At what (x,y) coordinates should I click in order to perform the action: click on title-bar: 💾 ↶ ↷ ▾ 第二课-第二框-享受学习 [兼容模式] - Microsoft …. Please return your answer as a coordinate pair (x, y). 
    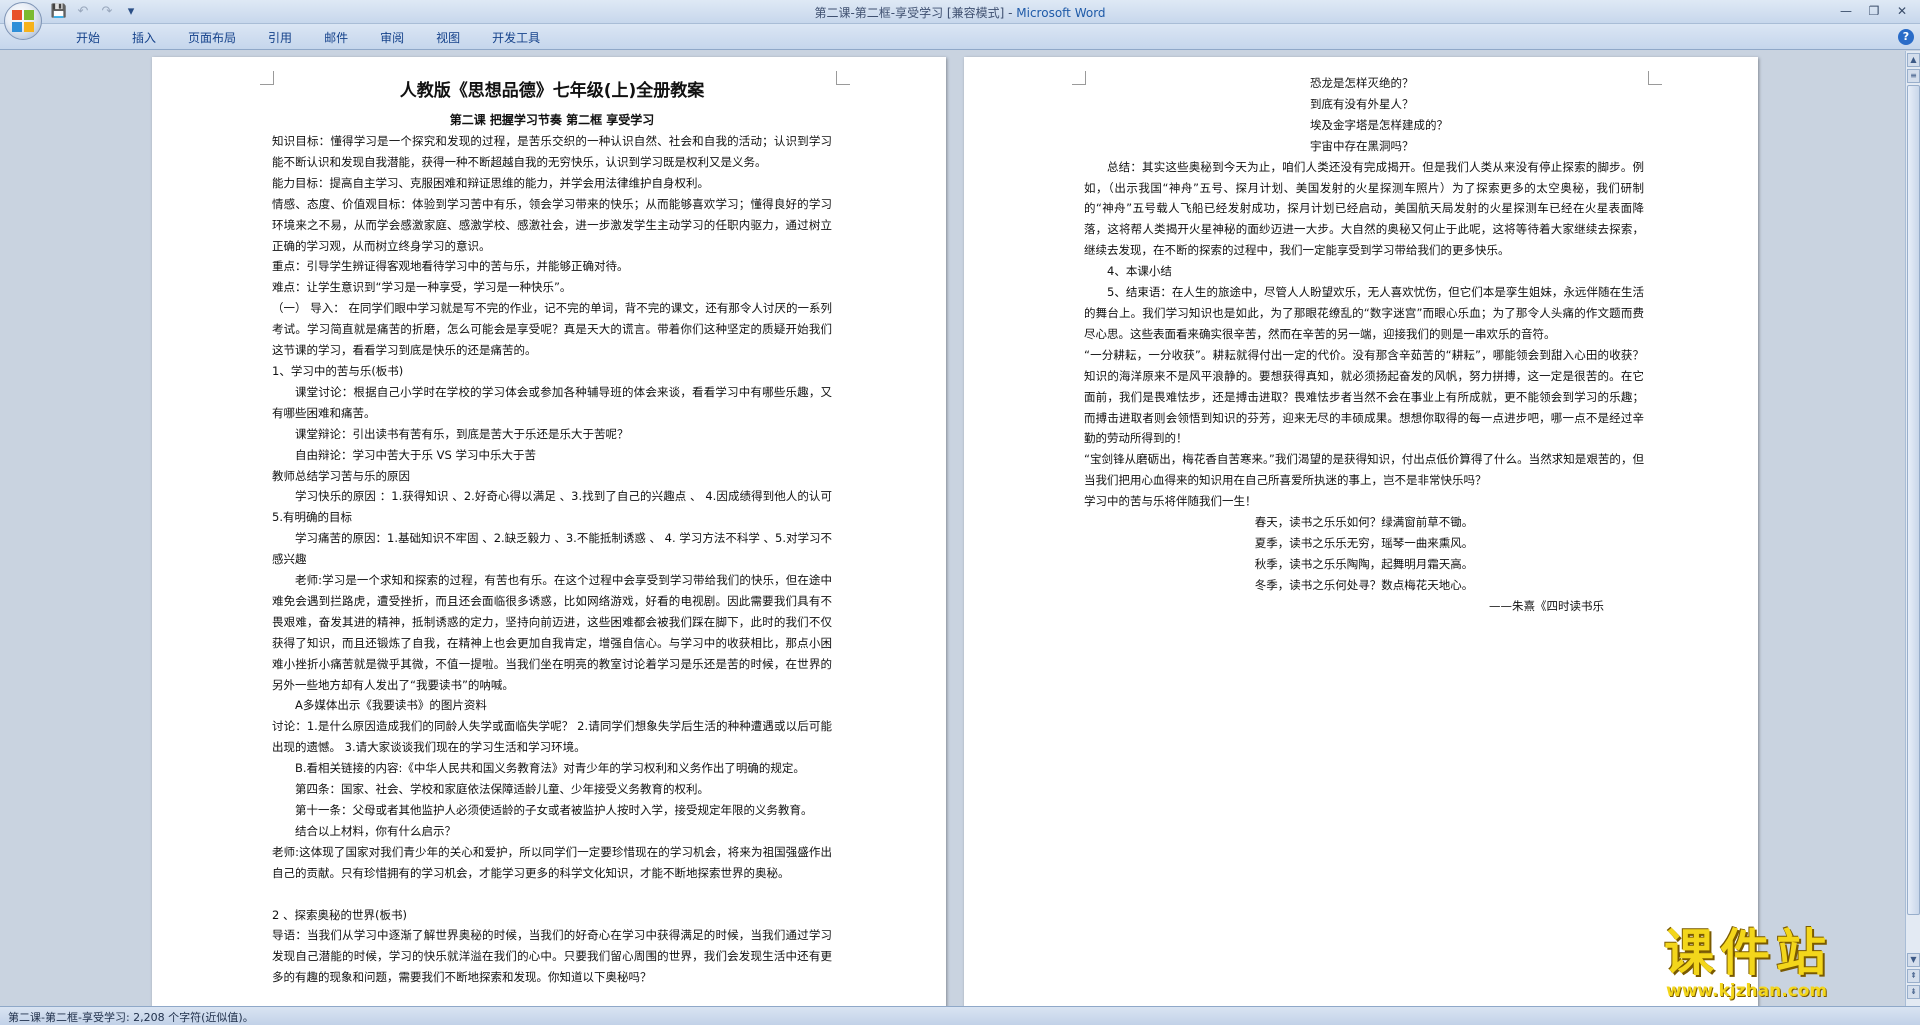
    Looking at the image, I should click on (960, 20).